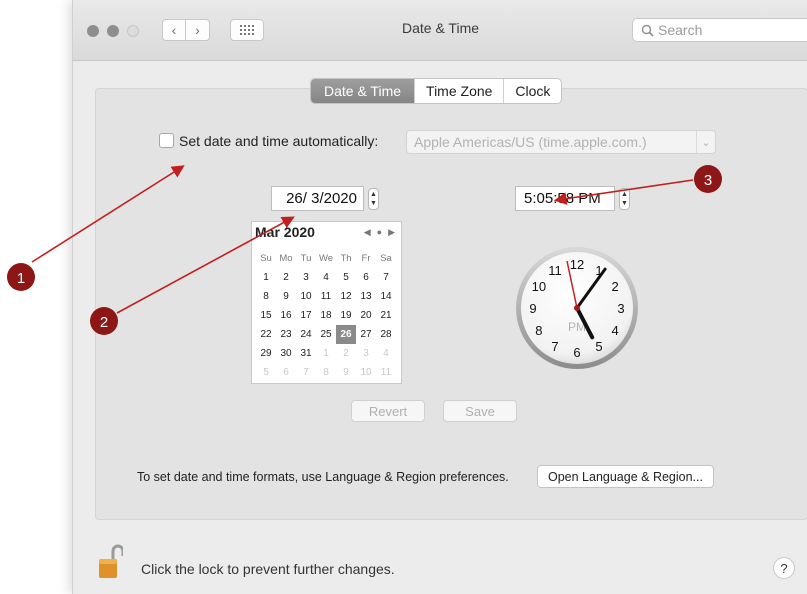  I want to click on previous-month-icon: ◀, so click(367, 232).